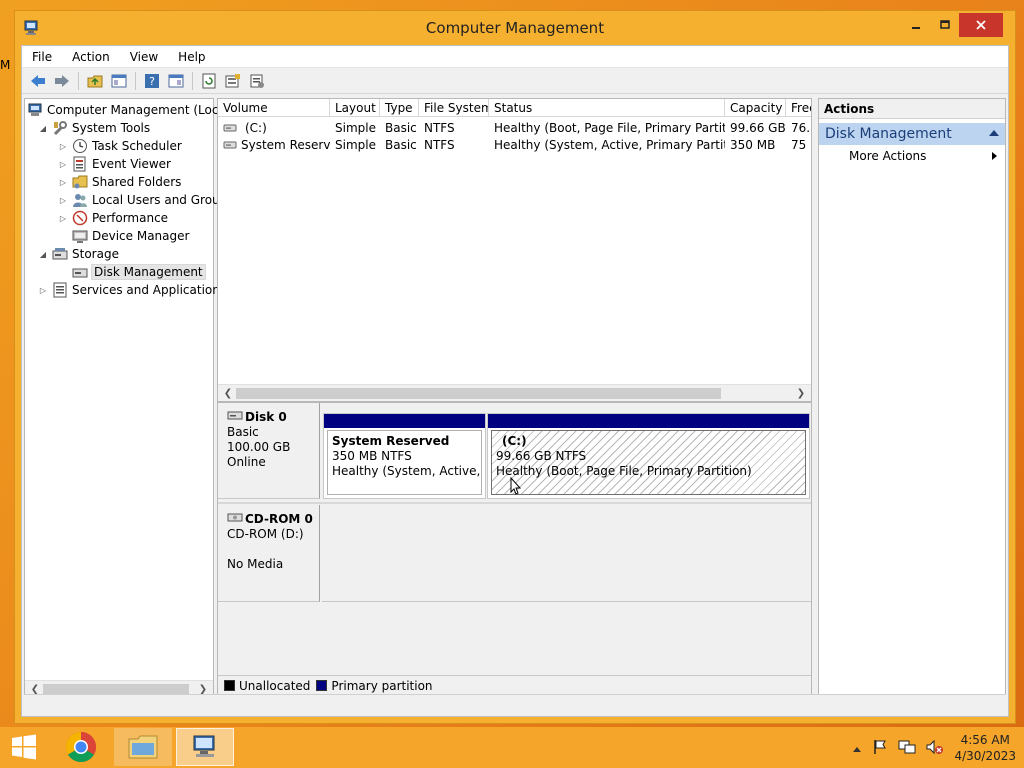 This screenshot has height=768, width=1024. What do you see at coordinates (80, 164) in the screenshot?
I see `event-viewer-icon` at bounding box center [80, 164].